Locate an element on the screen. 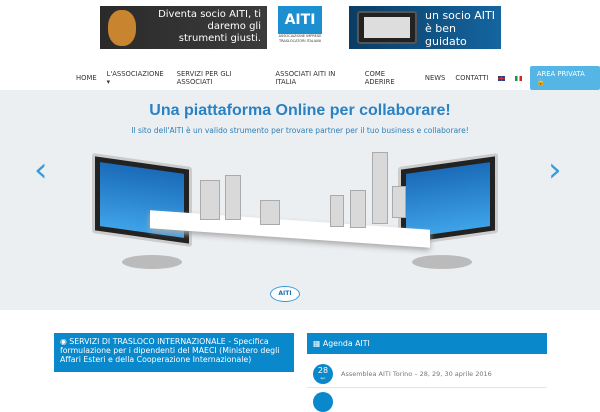  globe-icon: ◉ is located at coordinates (65, 341).